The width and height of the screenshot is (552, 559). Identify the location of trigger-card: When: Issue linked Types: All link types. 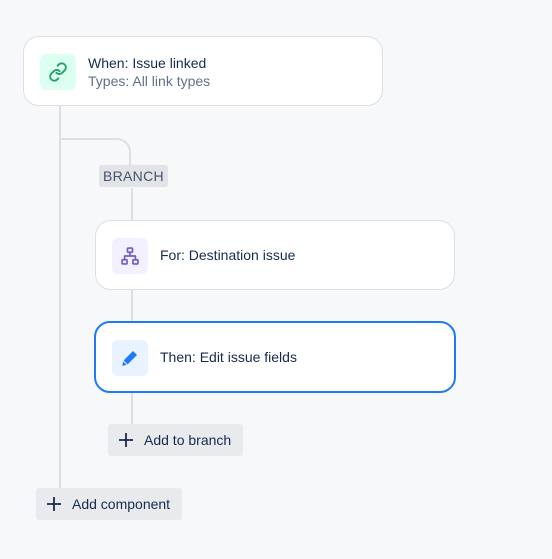
(203, 71).